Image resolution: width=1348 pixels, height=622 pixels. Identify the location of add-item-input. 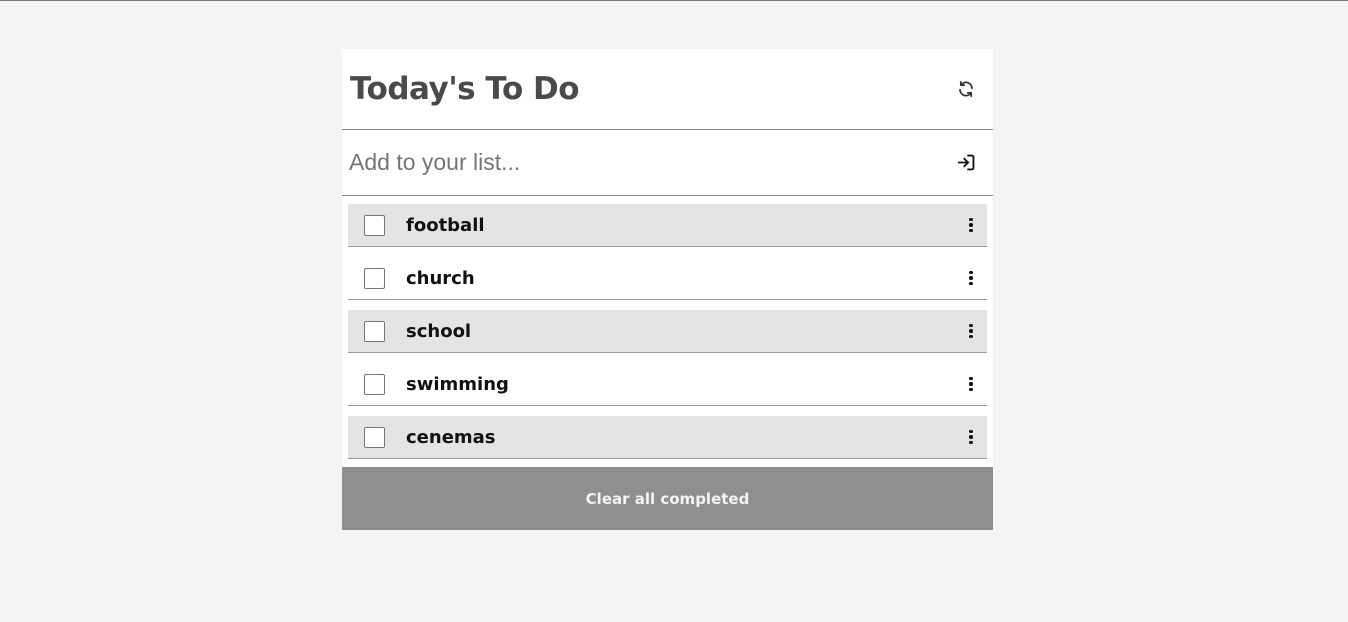
(629, 162).